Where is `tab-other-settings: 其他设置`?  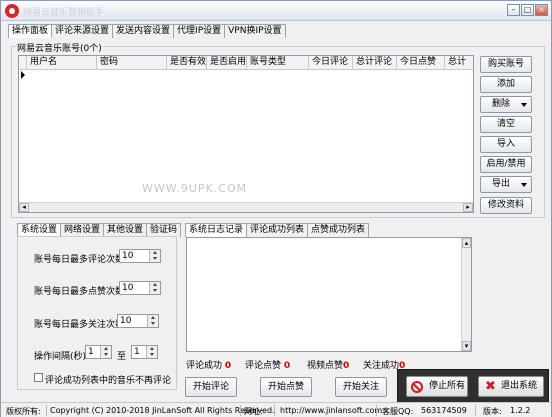
tab-other-settings: 其他设置 is located at coordinates (125, 230).